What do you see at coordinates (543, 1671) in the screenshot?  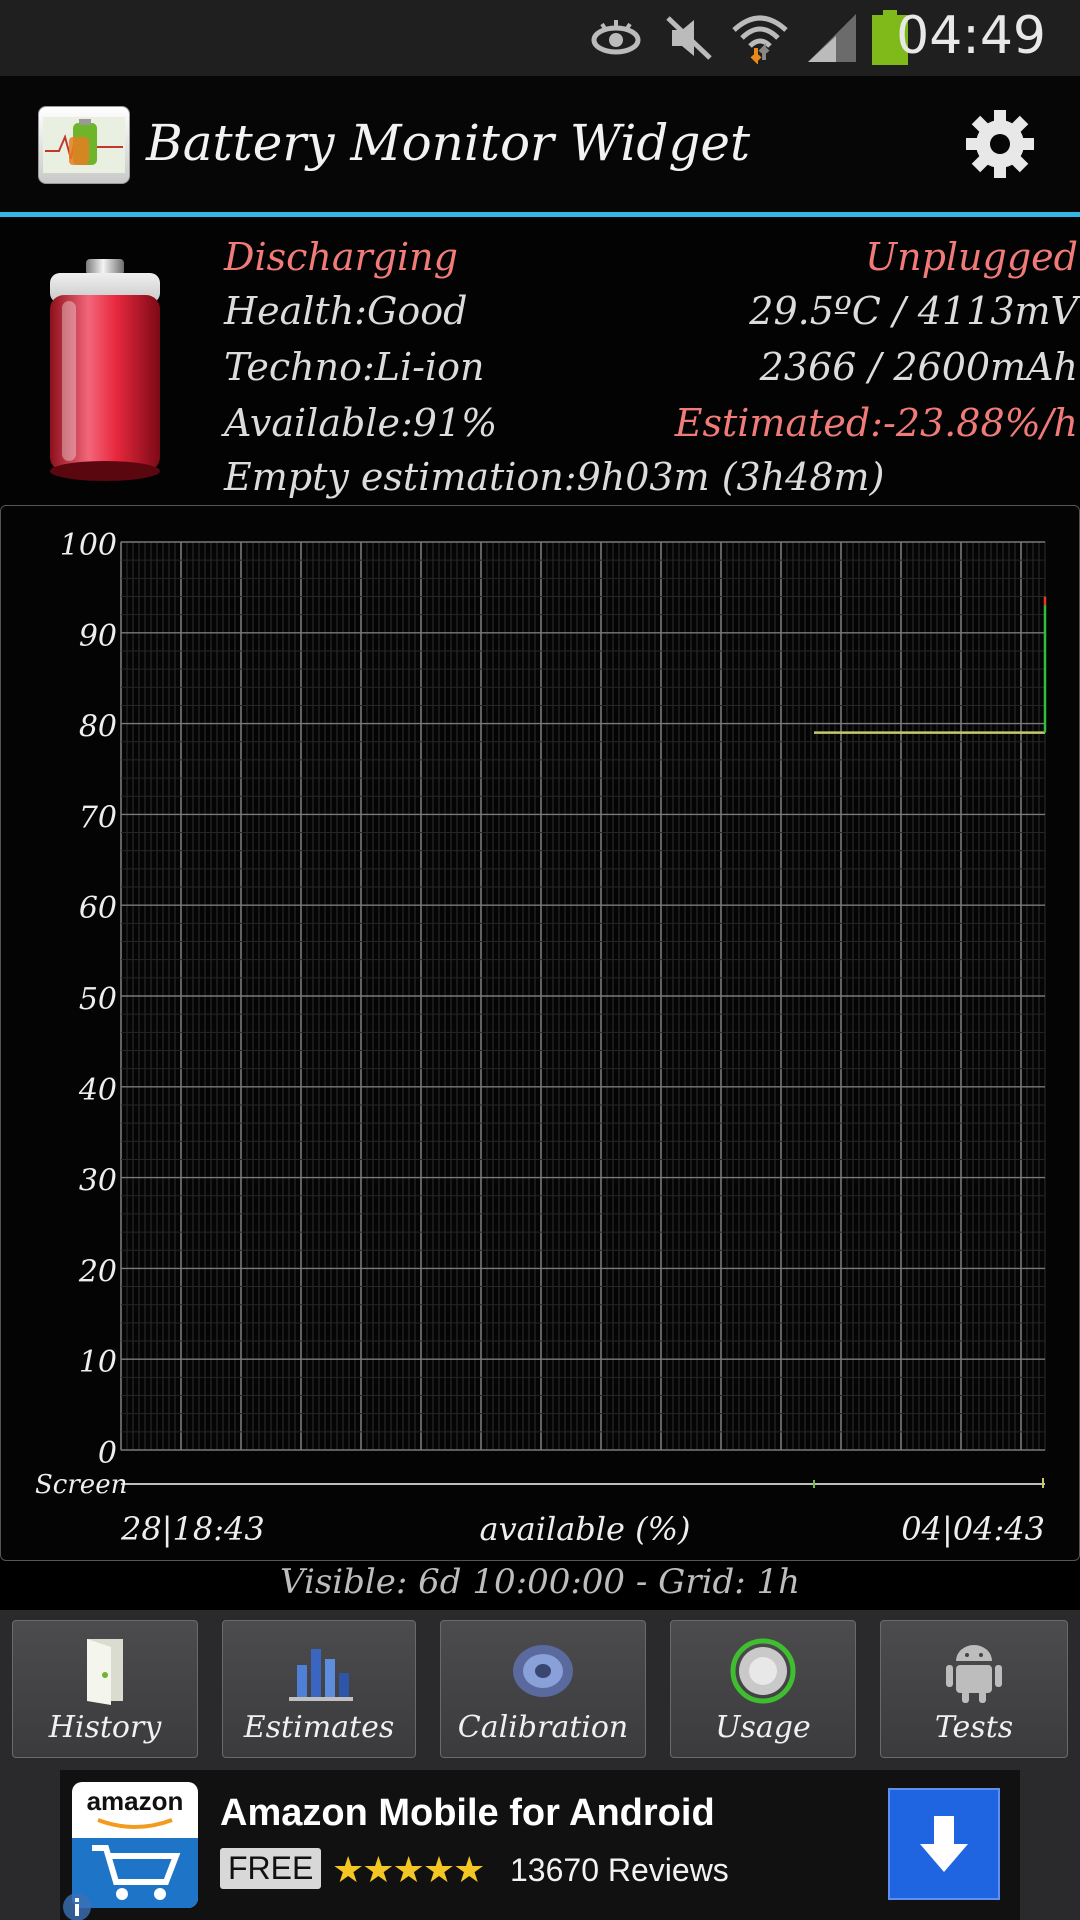 I see `calibration-disc-icon` at bounding box center [543, 1671].